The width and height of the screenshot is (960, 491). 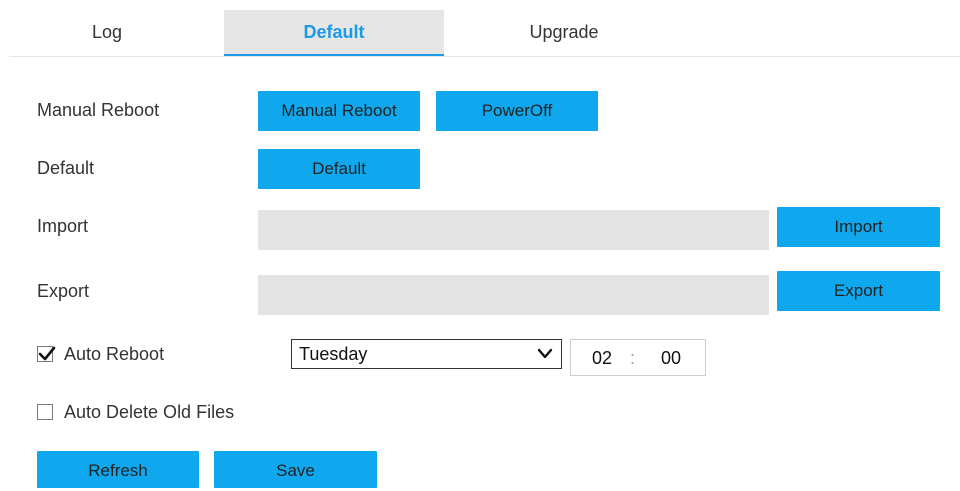 I want to click on auto-delete-label: Auto Delete Old Files, so click(x=149, y=412).